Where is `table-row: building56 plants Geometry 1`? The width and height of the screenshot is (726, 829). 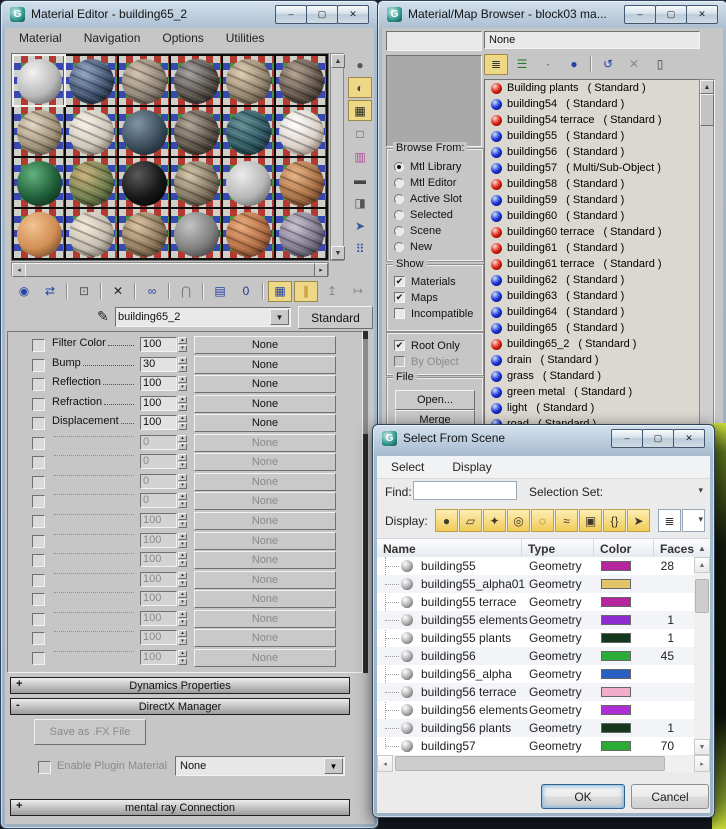 table-row: building56 plants Geometry 1 is located at coordinates (535, 728).